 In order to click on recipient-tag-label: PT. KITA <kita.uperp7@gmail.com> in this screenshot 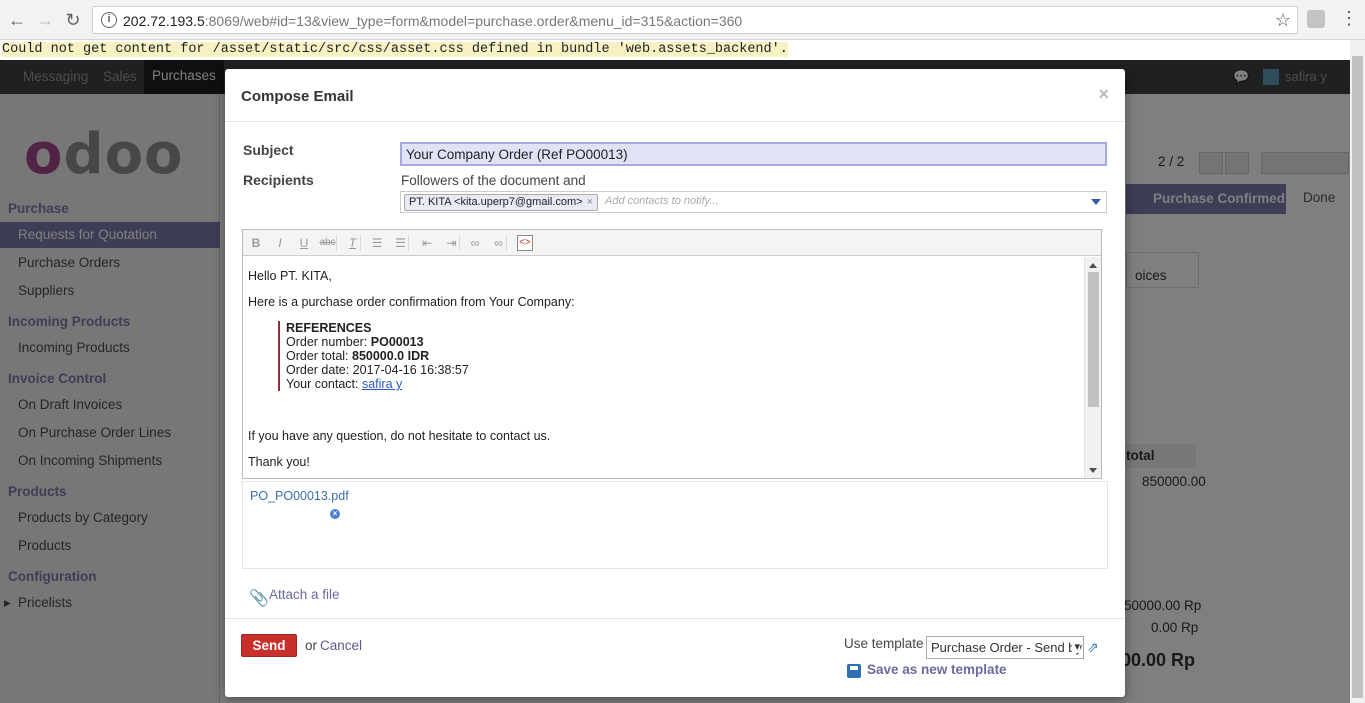, I will do `click(496, 202)`.